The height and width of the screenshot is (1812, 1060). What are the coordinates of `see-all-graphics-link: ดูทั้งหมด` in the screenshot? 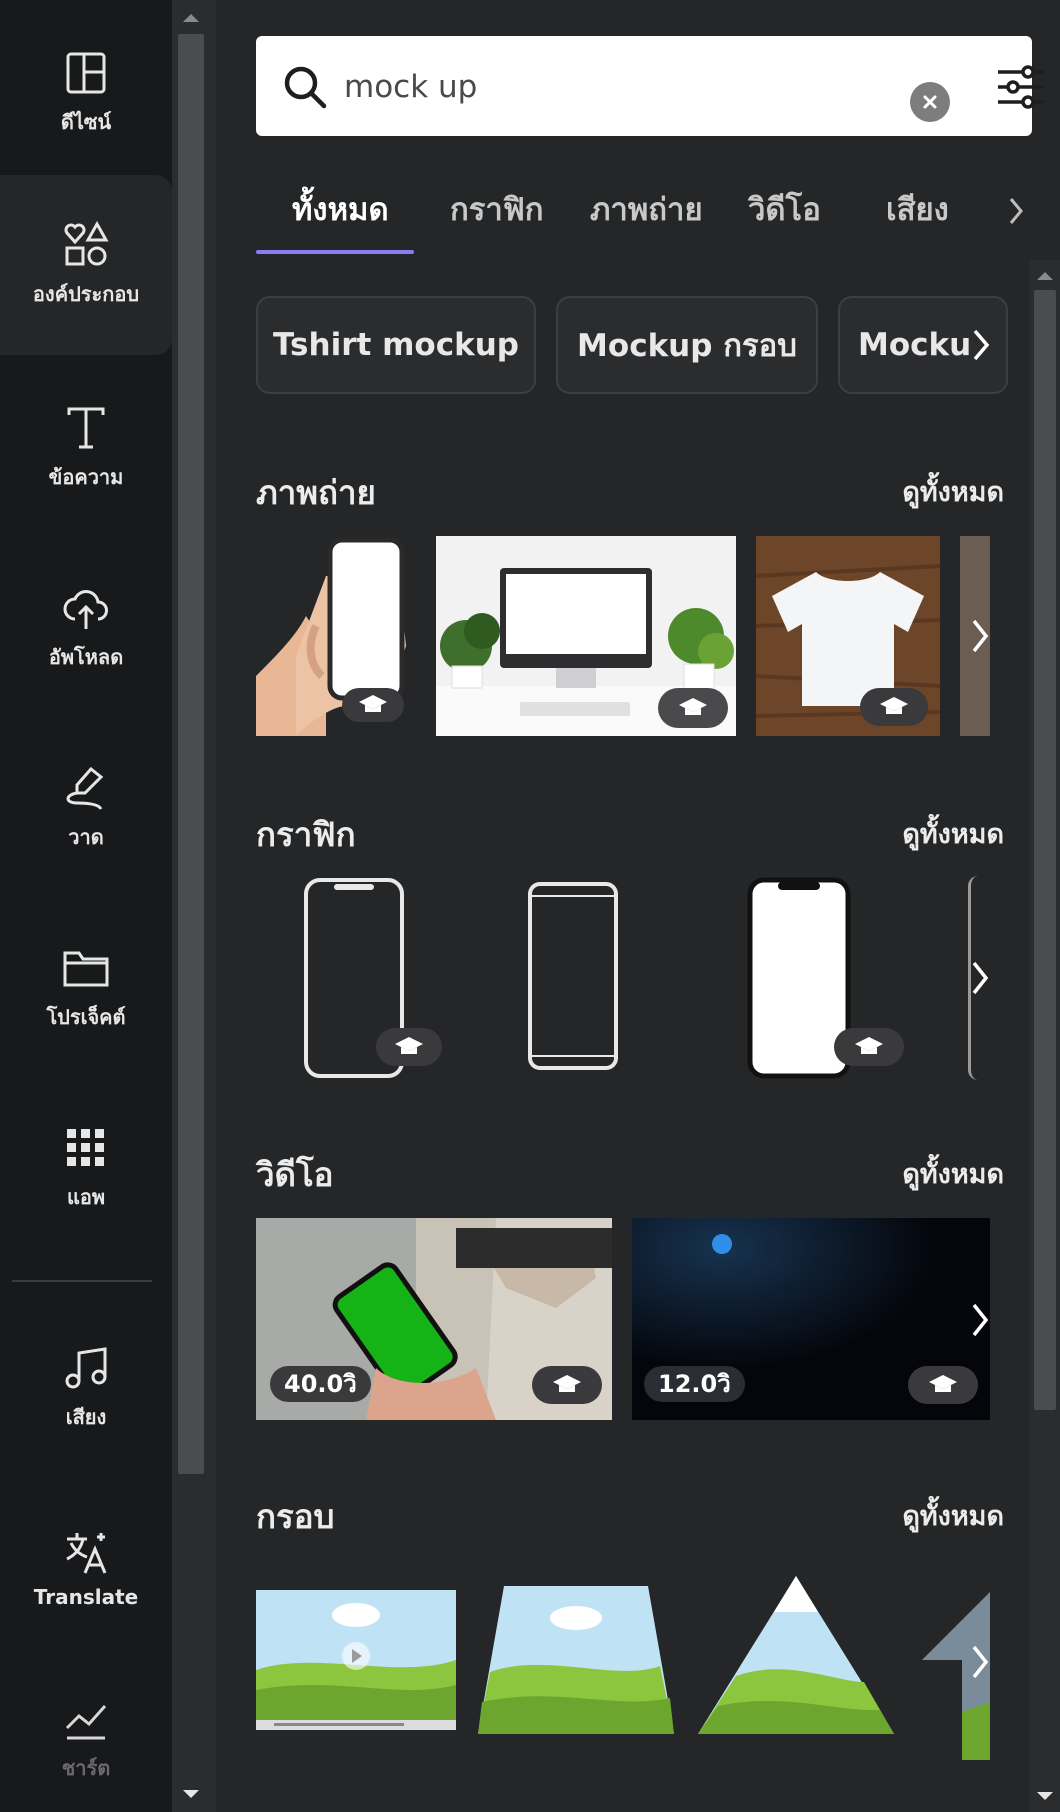 It's located at (953, 833).